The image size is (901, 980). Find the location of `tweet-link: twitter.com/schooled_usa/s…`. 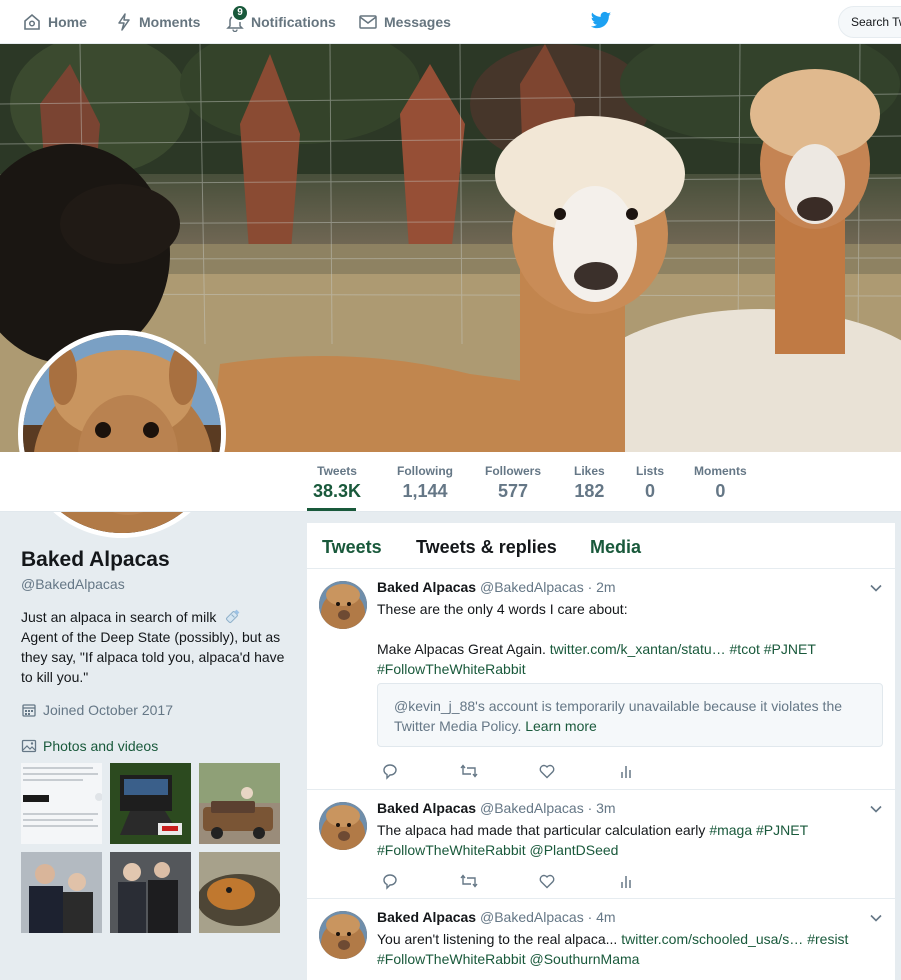

tweet-link: twitter.com/schooled_usa/s… is located at coordinates (712, 939).